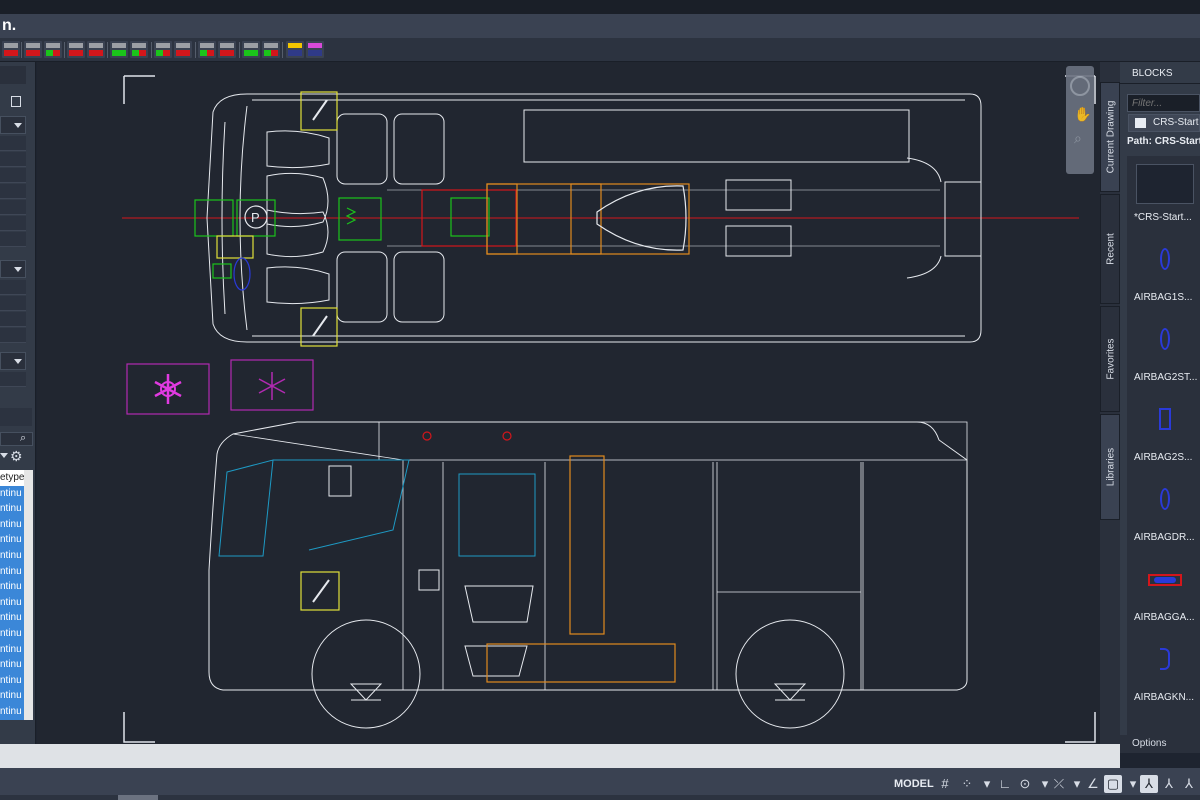 The width and height of the screenshot is (1200, 800). Describe the element at coordinates (1025, 784) in the screenshot. I see `polar-icon: ⊙` at that location.